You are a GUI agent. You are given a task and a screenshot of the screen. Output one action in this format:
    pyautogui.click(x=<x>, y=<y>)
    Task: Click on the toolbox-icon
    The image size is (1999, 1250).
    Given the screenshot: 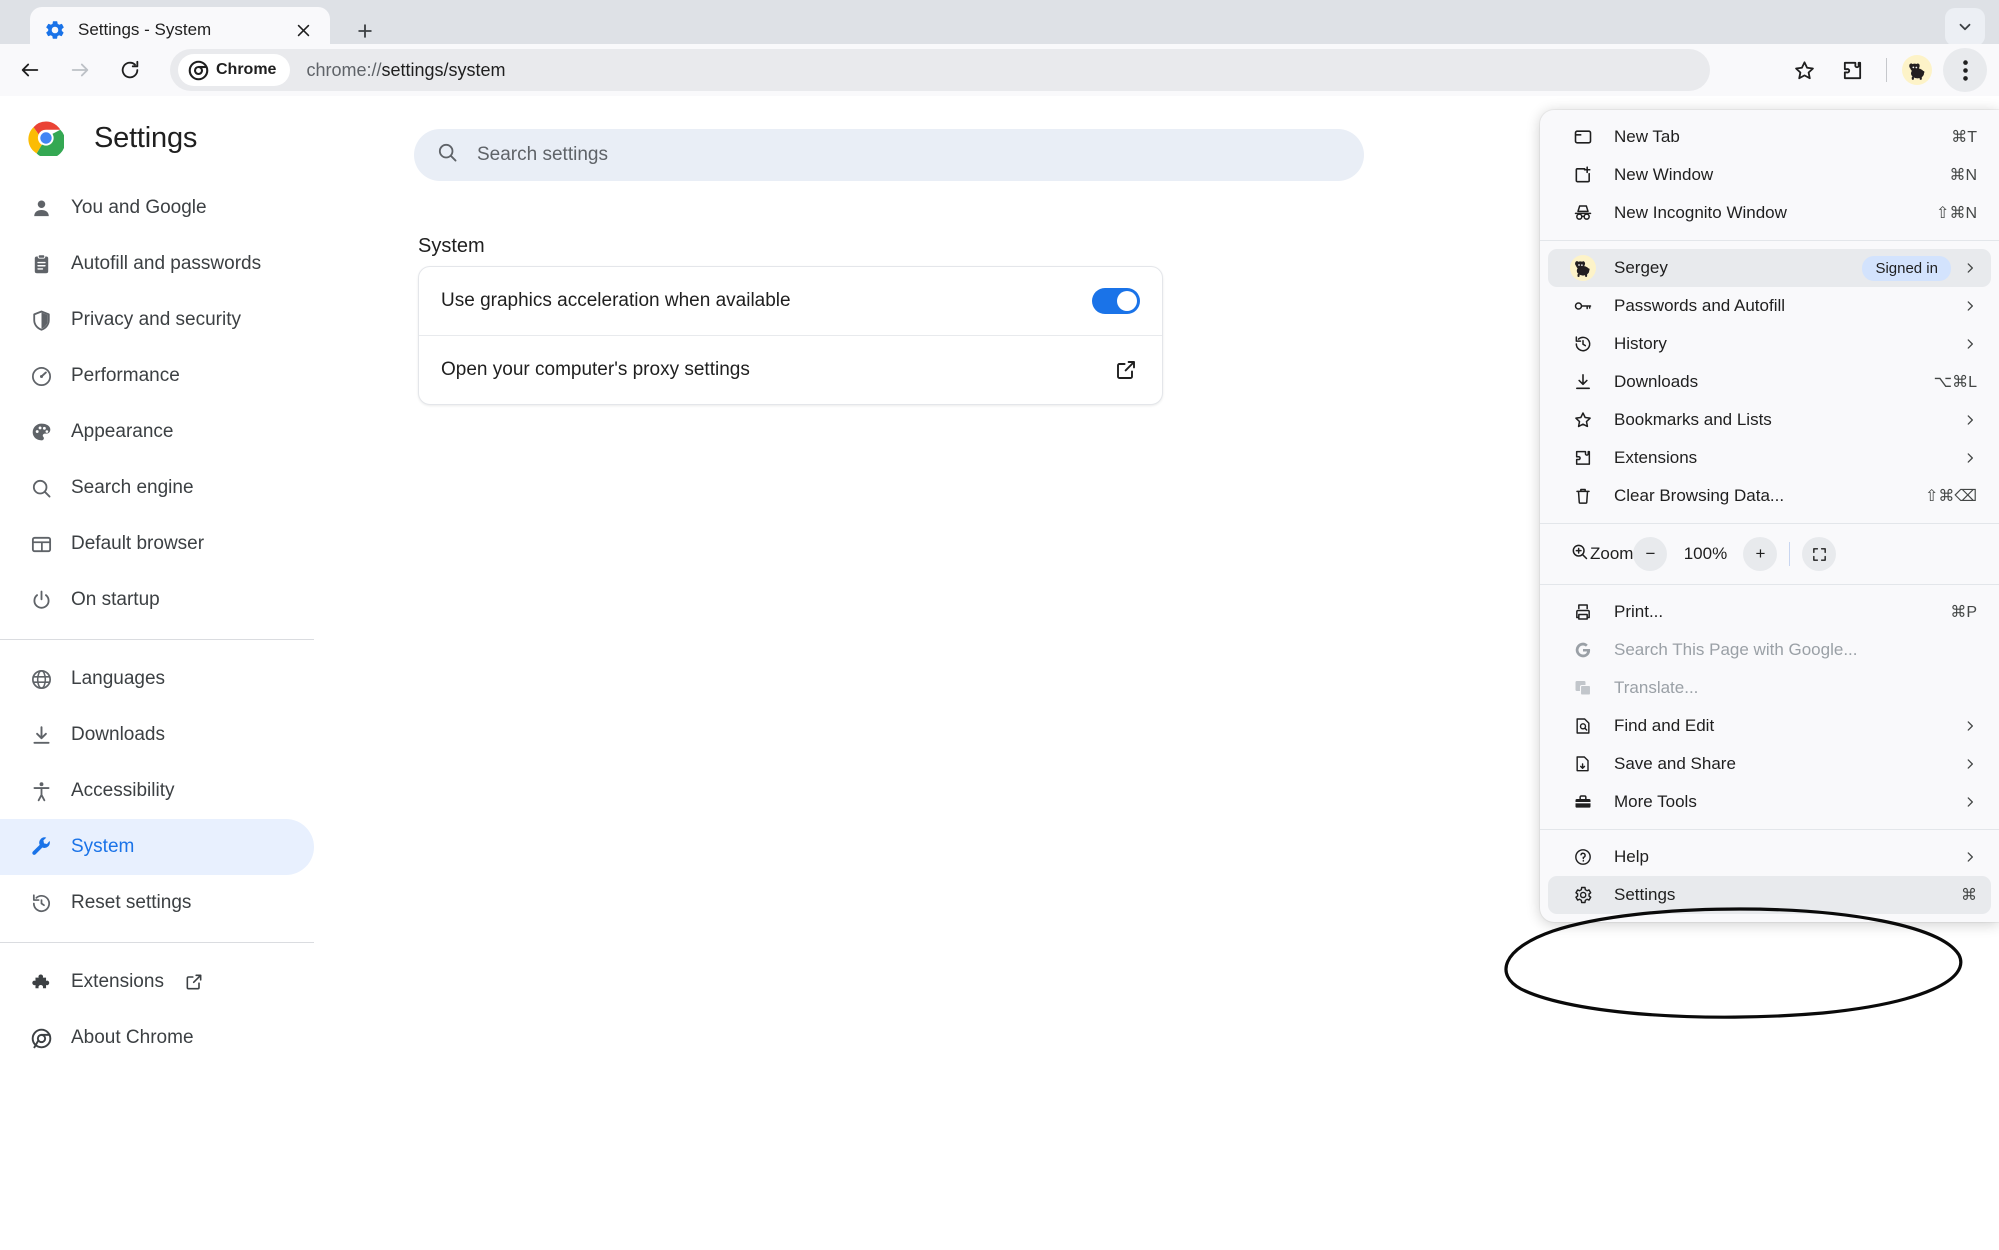 What is the action you would take?
    pyautogui.click(x=1583, y=802)
    